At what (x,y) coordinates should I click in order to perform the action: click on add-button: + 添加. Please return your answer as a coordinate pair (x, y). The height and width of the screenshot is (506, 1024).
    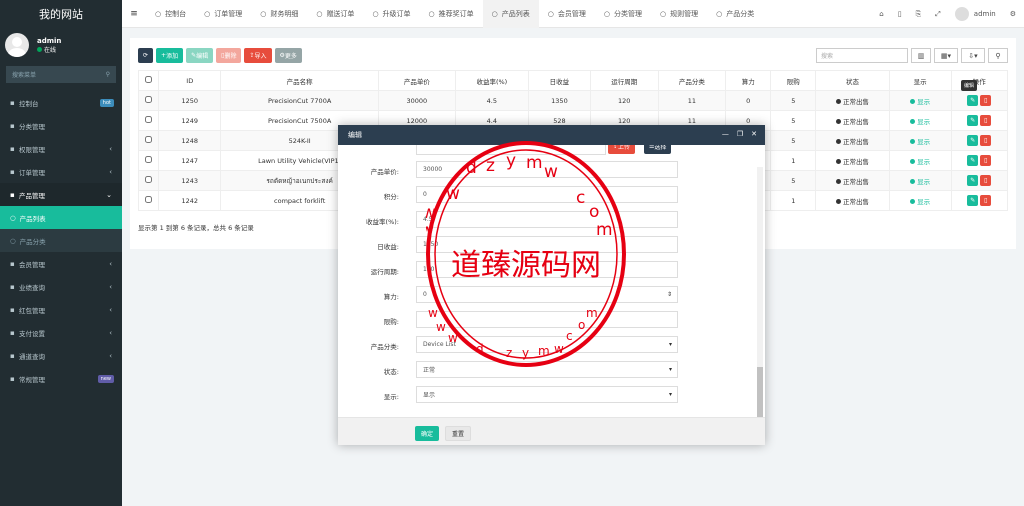
    Looking at the image, I should click on (170, 55).